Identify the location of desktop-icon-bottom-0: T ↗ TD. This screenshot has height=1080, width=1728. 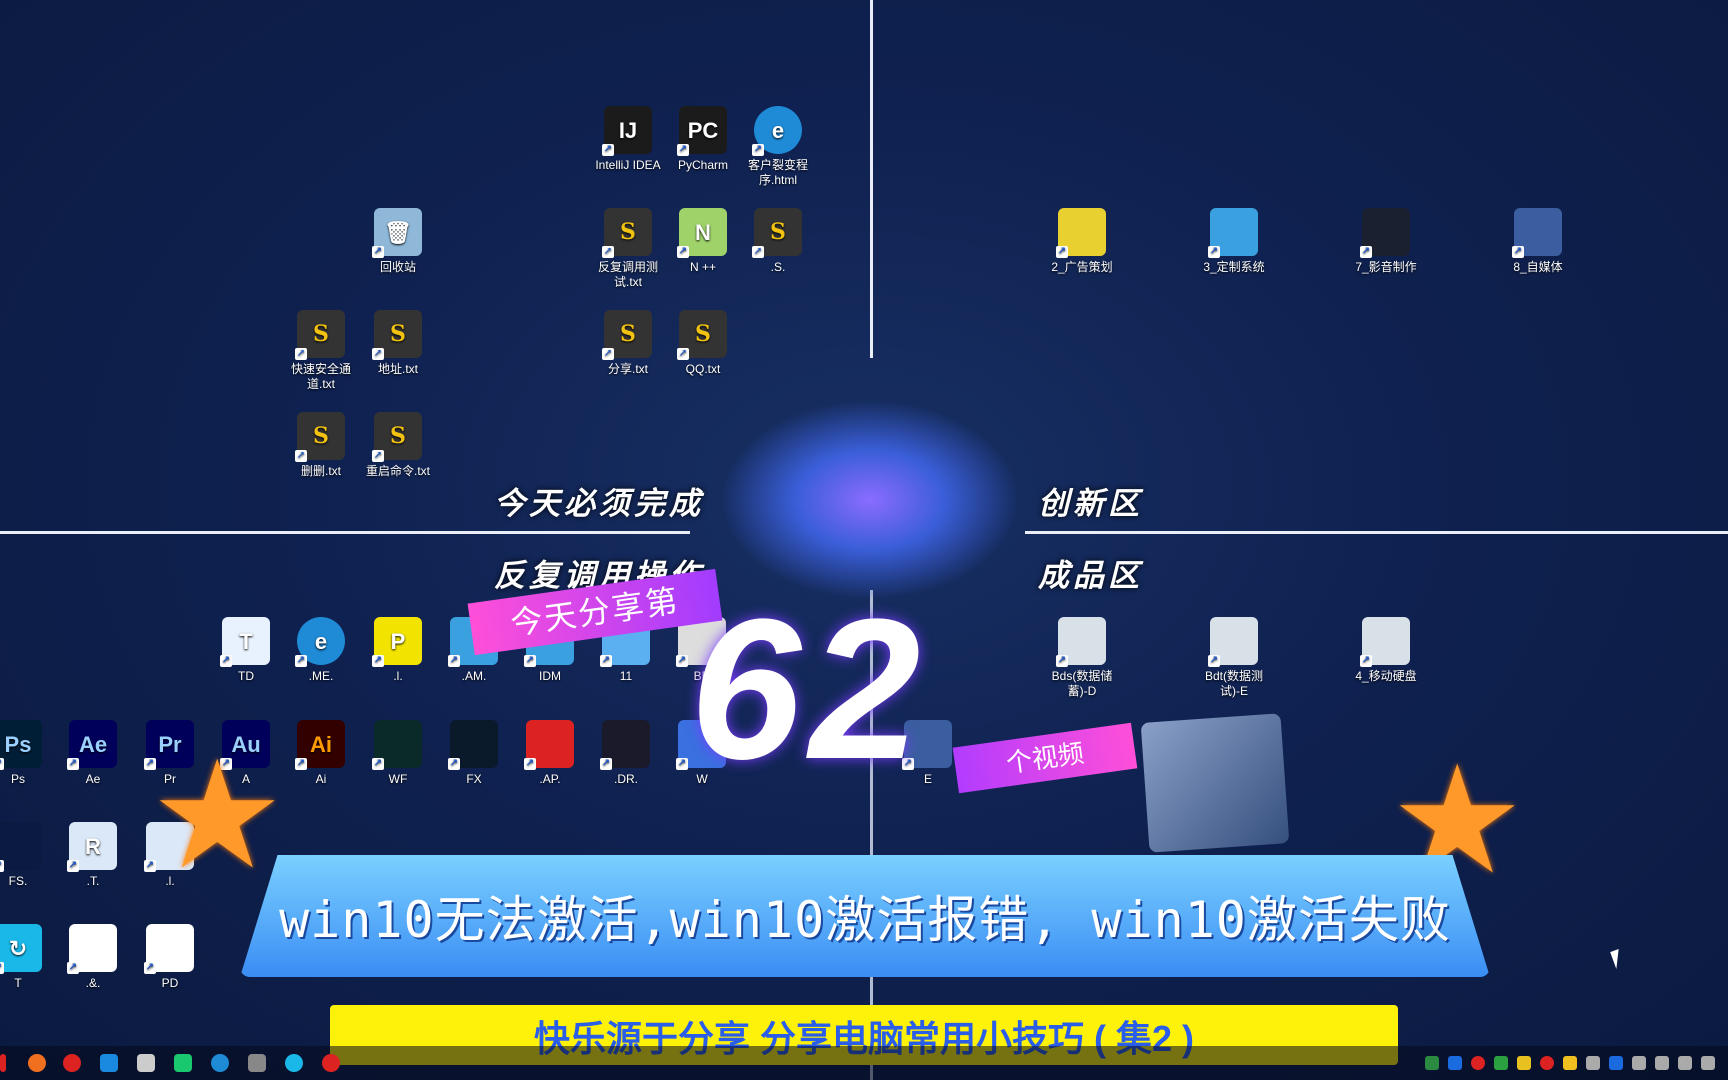
(246, 650).